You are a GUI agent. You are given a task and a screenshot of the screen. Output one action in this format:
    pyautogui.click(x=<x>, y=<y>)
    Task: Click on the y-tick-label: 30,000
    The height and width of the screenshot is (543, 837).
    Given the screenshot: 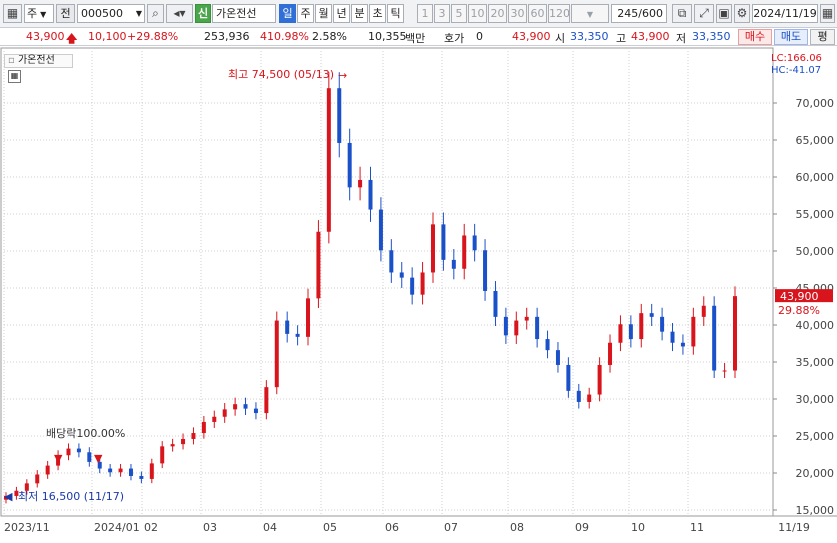 What is the action you would take?
    pyautogui.click(x=815, y=399)
    